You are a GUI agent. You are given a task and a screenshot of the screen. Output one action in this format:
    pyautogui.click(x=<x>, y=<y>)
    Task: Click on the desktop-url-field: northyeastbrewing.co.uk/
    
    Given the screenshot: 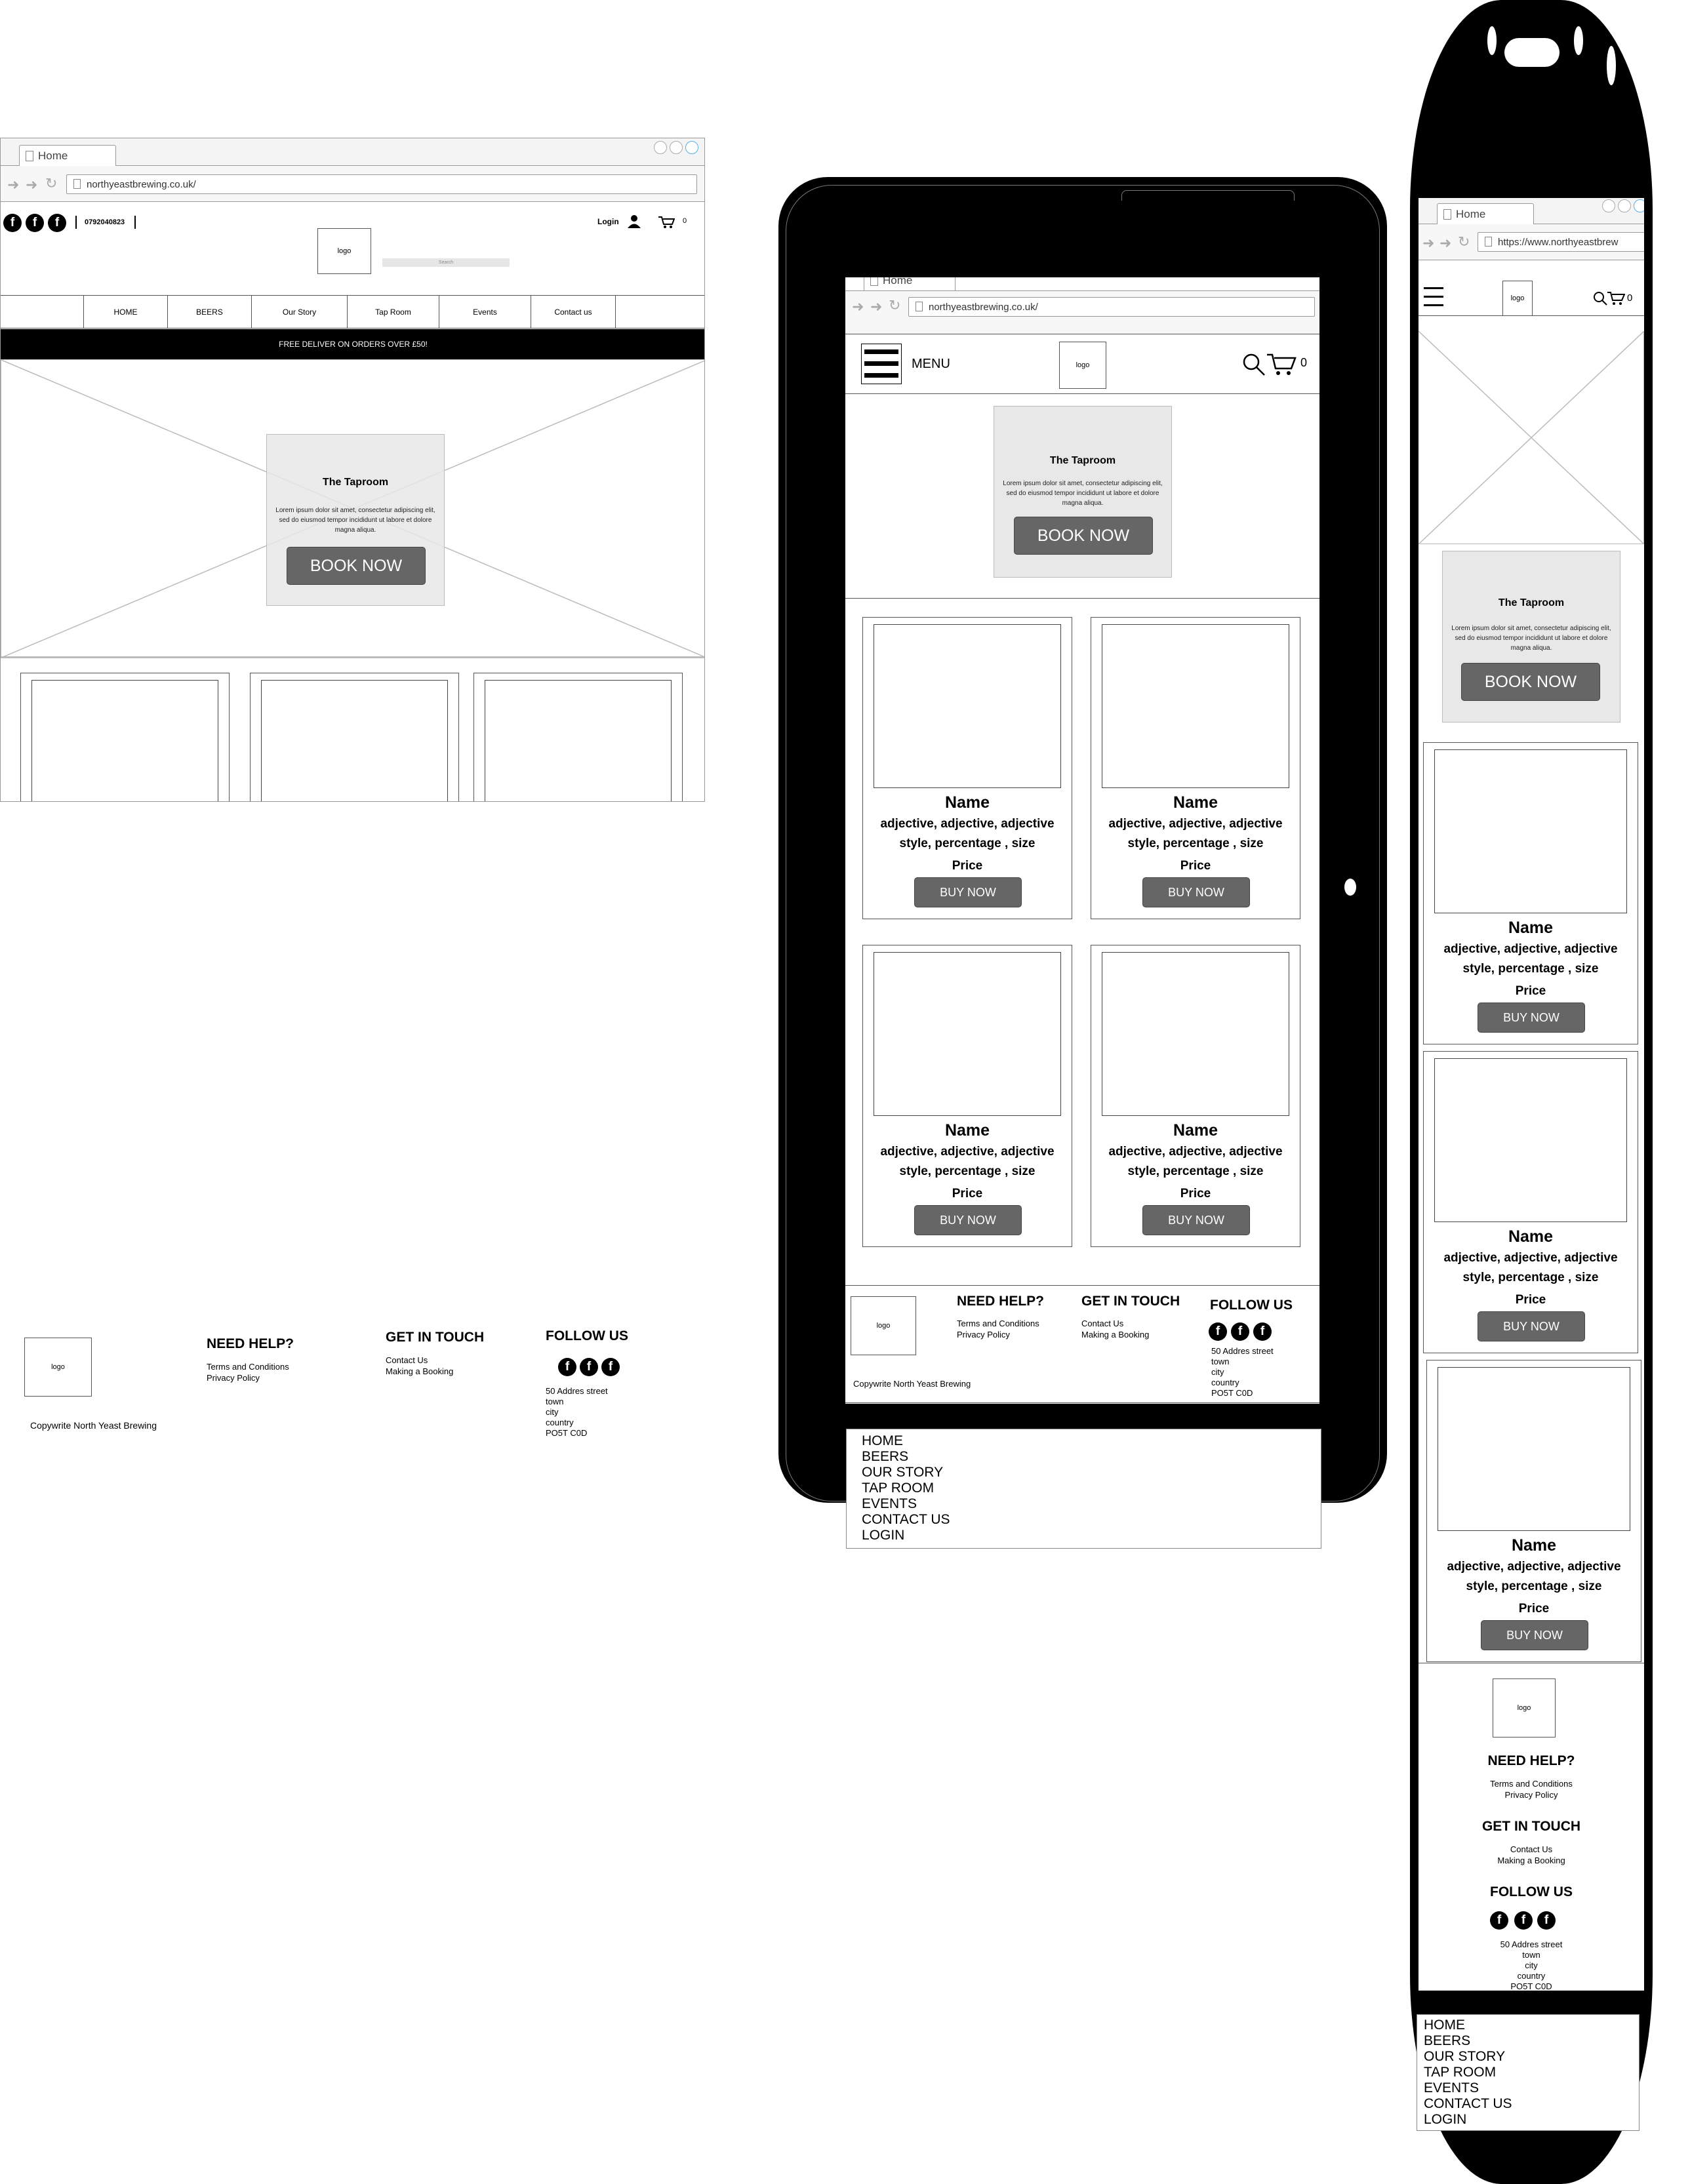 What is the action you would take?
    pyautogui.click(x=381, y=184)
    